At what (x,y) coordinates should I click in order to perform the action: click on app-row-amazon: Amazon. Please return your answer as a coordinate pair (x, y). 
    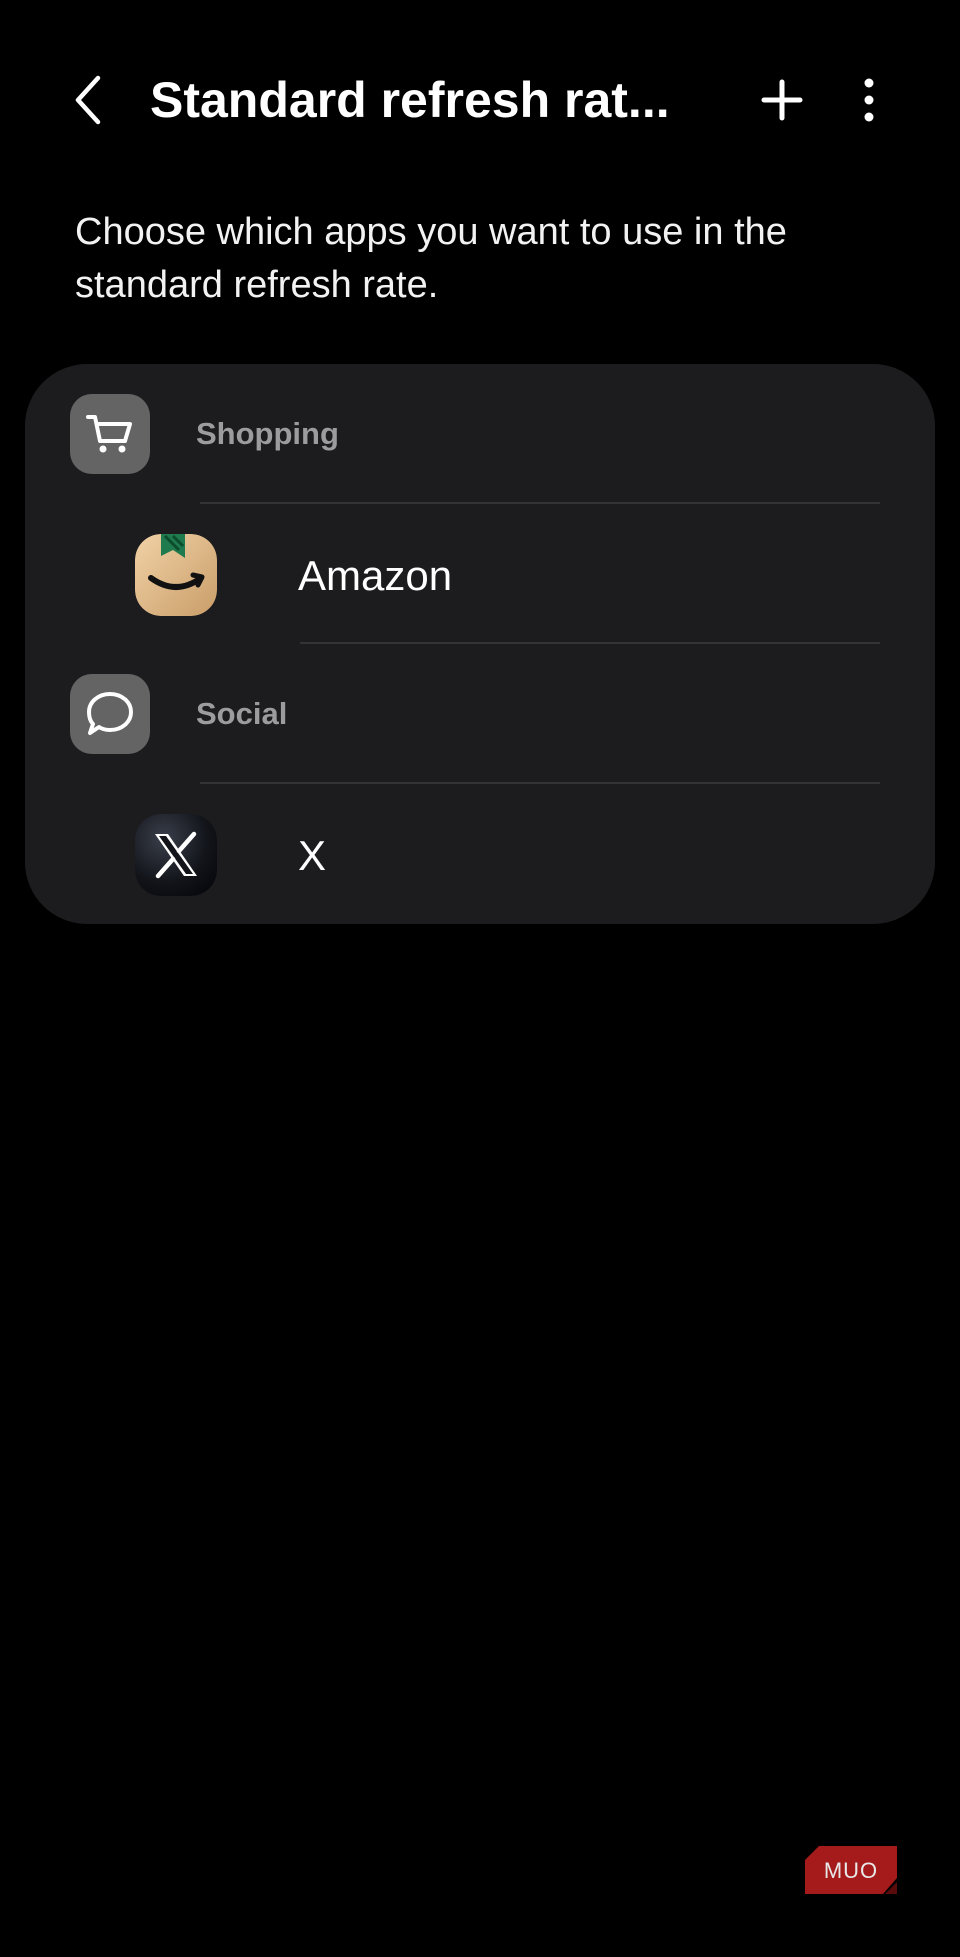
    Looking at the image, I should click on (480, 574).